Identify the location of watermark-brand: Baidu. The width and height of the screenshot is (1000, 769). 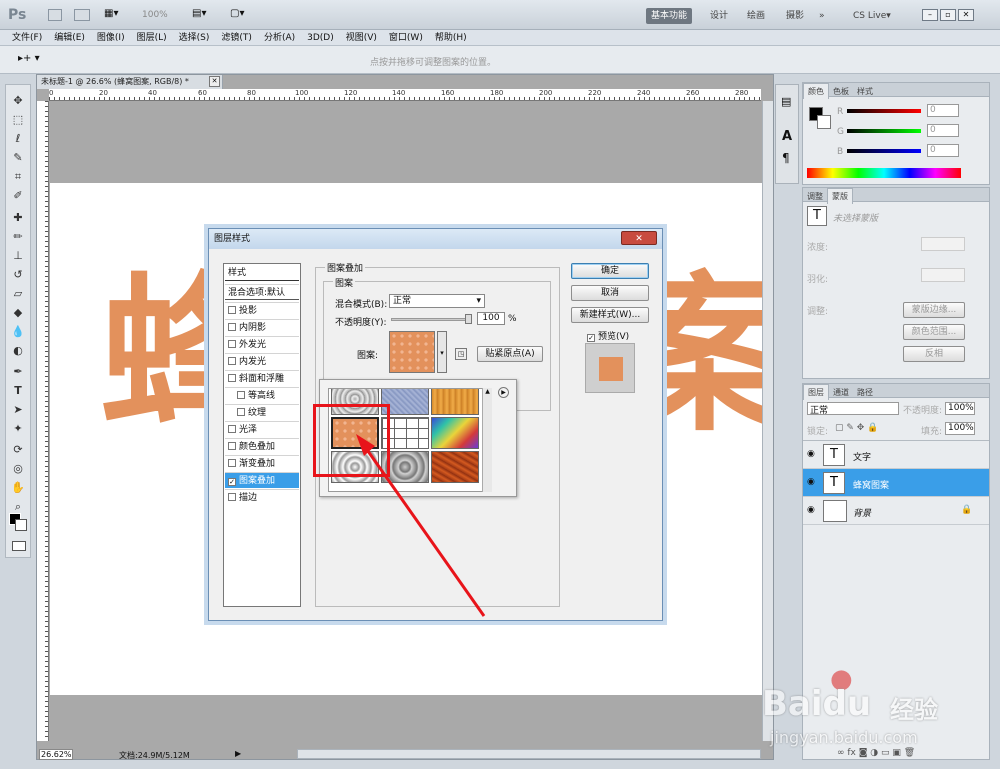
(817, 704).